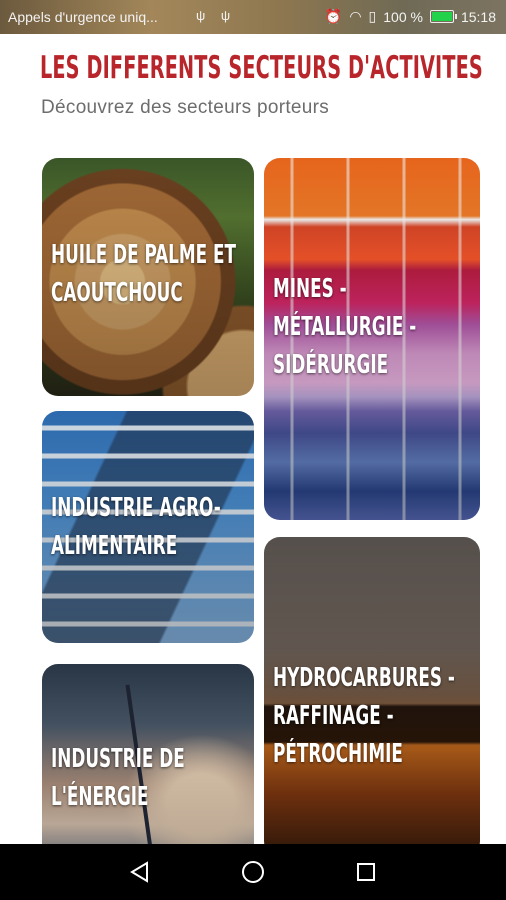 The image size is (506, 900). Describe the element at coordinates (333, 16) in the screenshot. I see `alarm-icon: ⏰` at that location.